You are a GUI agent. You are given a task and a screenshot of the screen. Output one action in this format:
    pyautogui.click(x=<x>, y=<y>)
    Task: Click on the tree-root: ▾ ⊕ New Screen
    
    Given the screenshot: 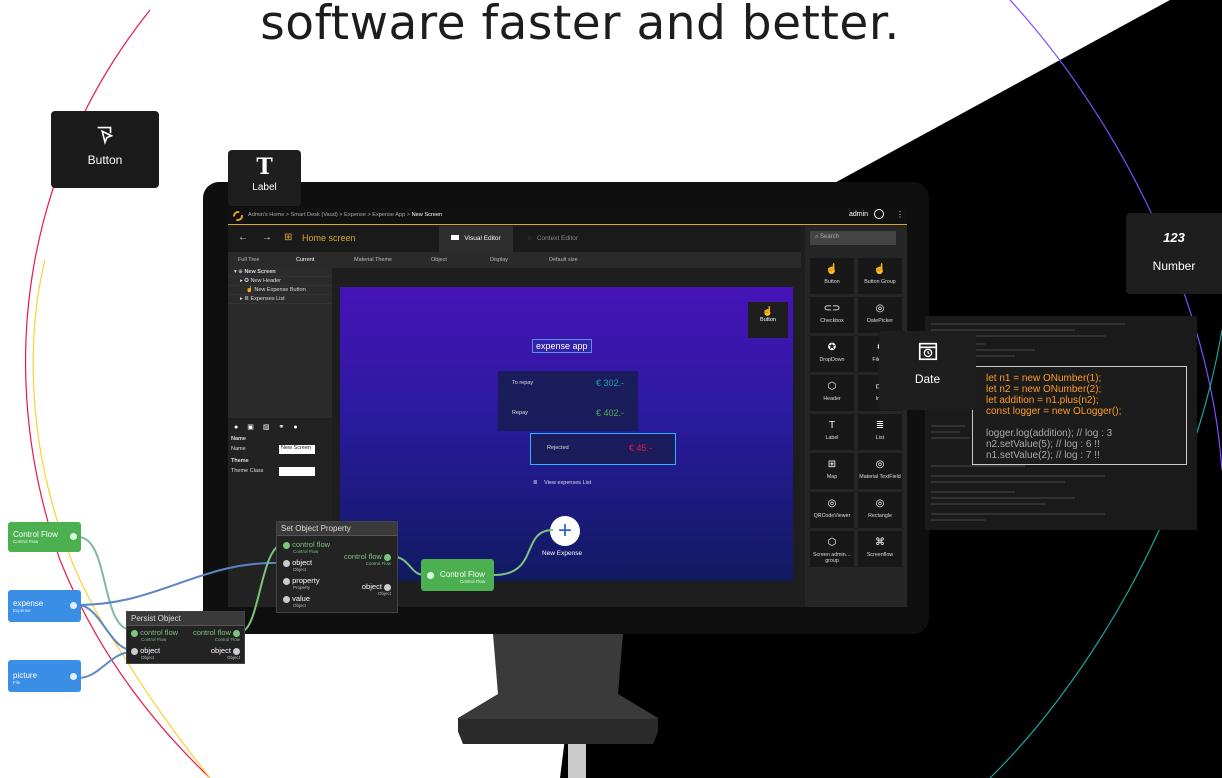 What is the action you would take?
    pyautogui.click(x=280, y=272)
    